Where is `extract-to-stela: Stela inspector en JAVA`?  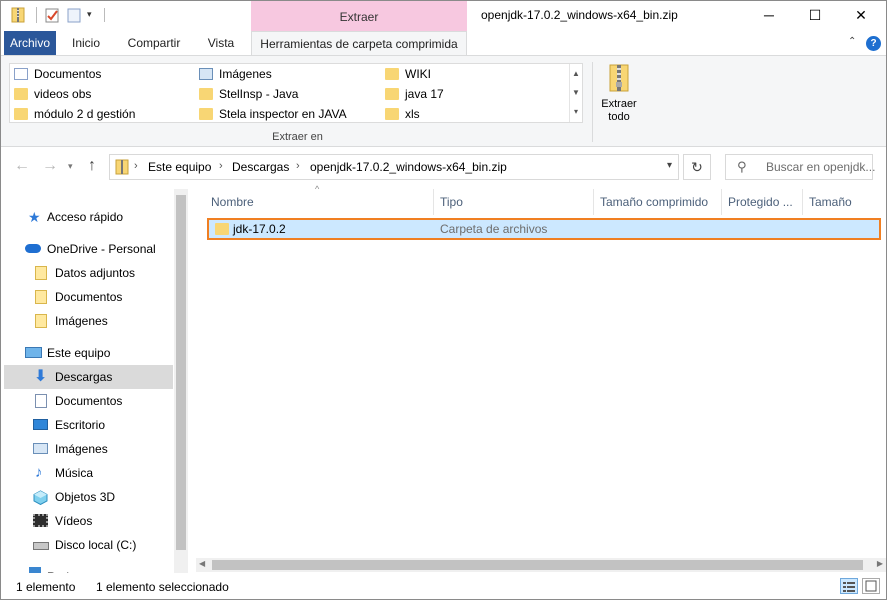
extract-to-stela: Stela inspector en JAVA is located at coordinates (273, 114).